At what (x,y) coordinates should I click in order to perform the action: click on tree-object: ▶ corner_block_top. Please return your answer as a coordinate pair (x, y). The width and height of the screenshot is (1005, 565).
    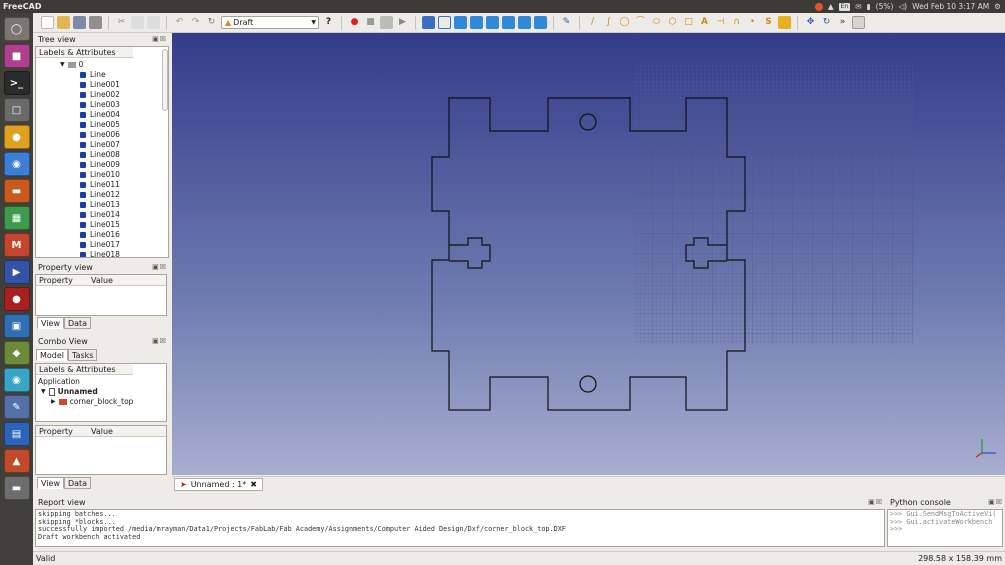
    Looking at the image, I should click on (102, 402).